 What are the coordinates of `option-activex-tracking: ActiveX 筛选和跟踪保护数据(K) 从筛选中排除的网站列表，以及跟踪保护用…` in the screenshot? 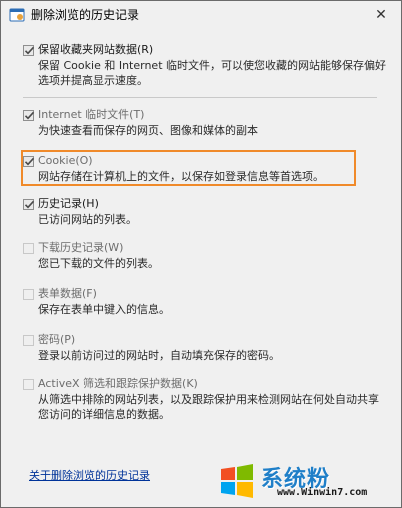 It's located at (203, 401).